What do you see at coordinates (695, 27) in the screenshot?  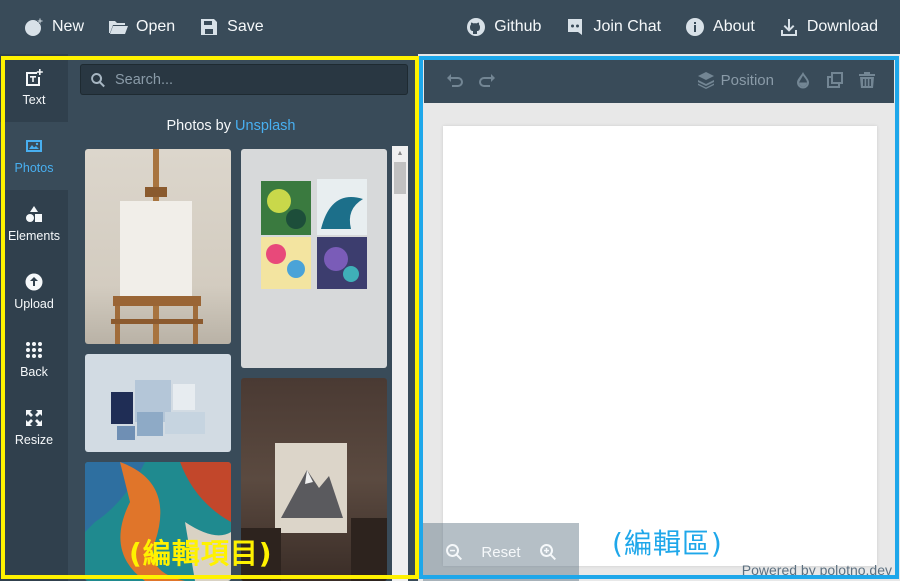 I see `info-icon` at bounding box center [695, 27].